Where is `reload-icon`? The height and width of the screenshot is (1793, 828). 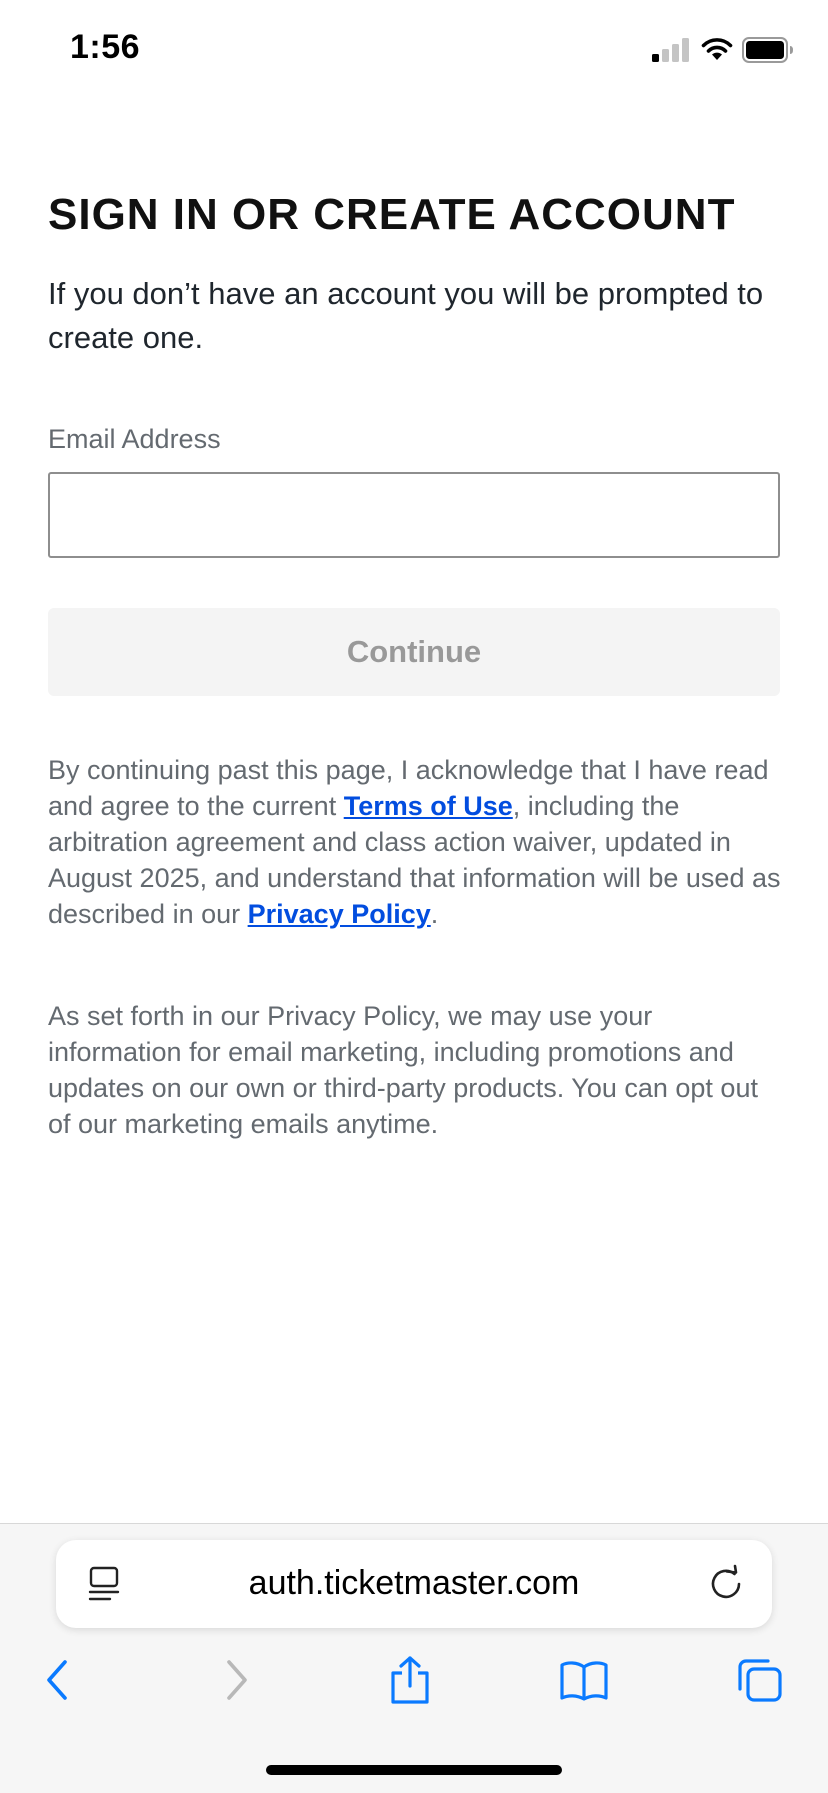 reload-icon is located at coordinates (726, 1583).